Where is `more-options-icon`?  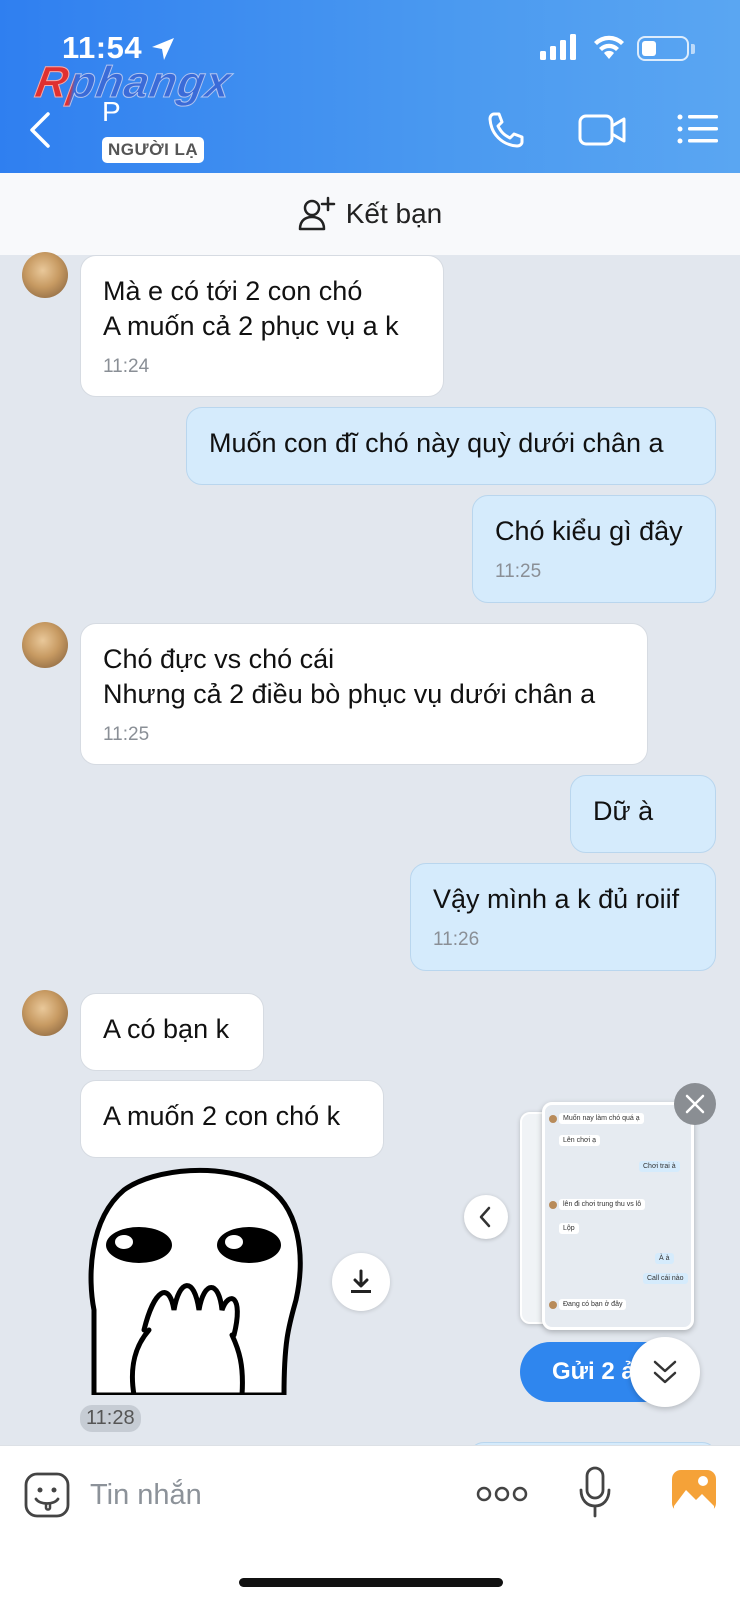 more-options-icon is located at coordinates (502, 1494).